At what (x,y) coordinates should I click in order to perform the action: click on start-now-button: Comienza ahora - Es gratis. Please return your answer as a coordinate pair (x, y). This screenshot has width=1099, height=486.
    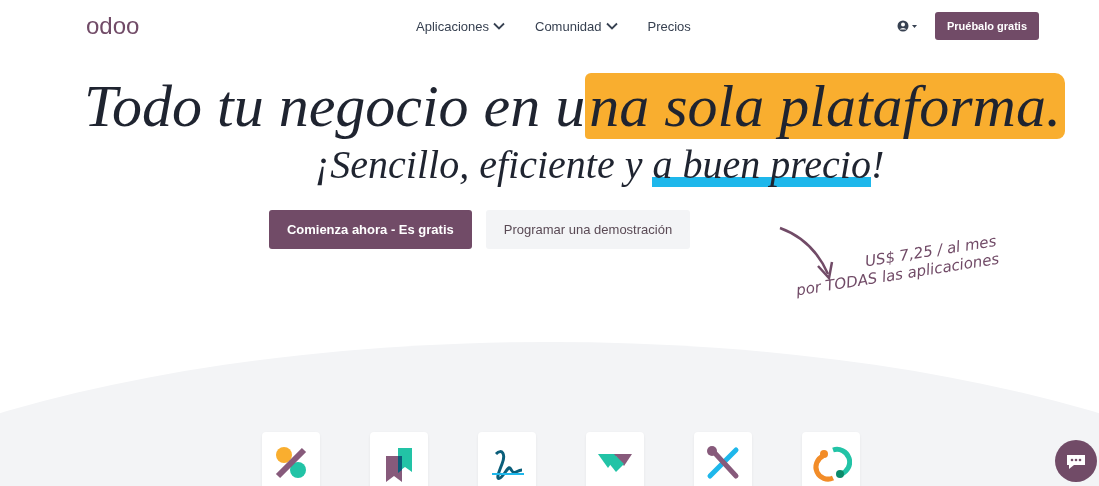
    Looking at the image, I should click on (370, 229).